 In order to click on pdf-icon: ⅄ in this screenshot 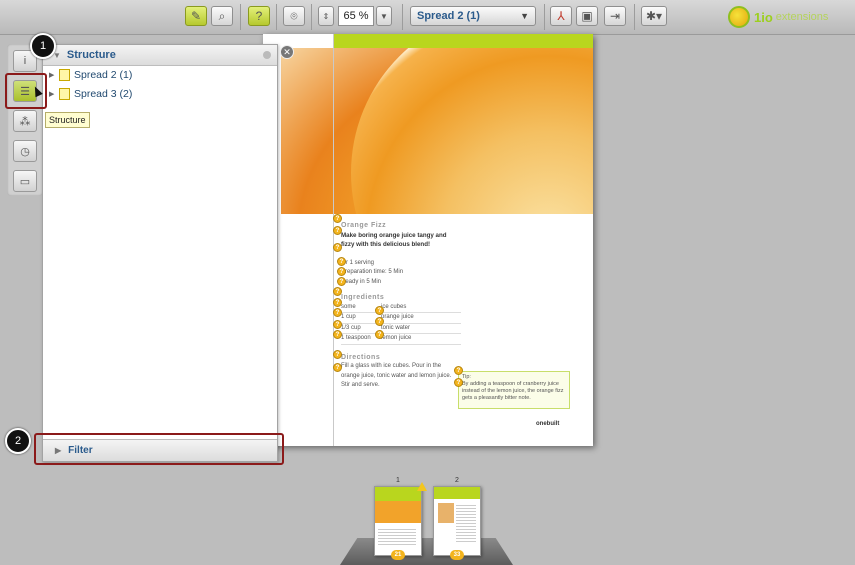, I will do `click(561, 16)`.